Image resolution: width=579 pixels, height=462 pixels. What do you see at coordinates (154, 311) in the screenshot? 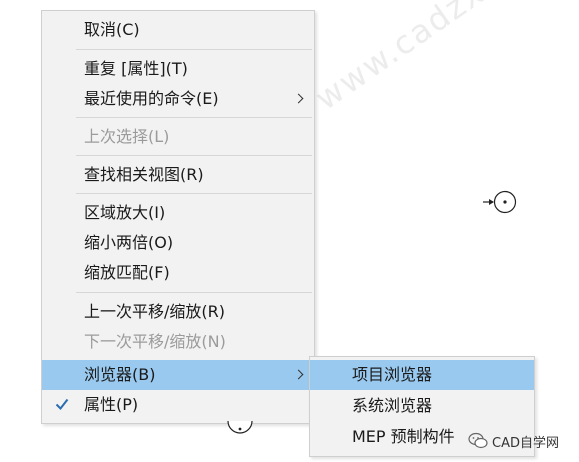
I see `menu-item-label: 上一次平移/缩放(R)` at bounding box center [154, 311].